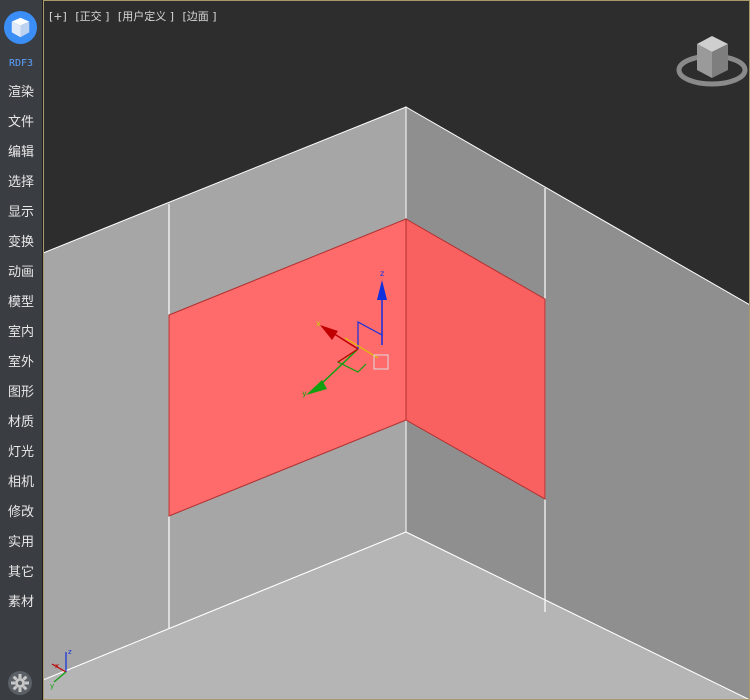 This screenshot has width=750, height=700. What do you see at coordinates (304, 393) in the screenshot?
I see `gizmo-y-label: y` at bounding box center [304, 393].